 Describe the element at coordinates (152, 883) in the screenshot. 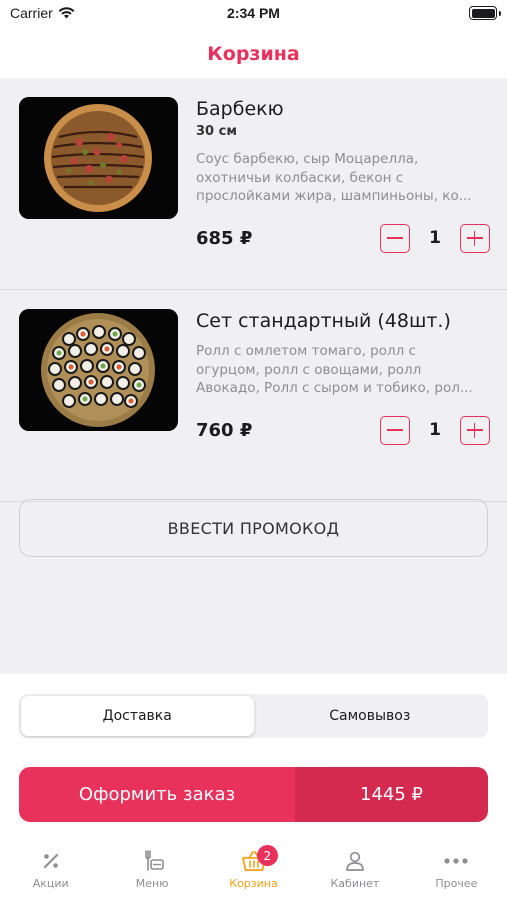

I see `tab-label: Меню` at that location.